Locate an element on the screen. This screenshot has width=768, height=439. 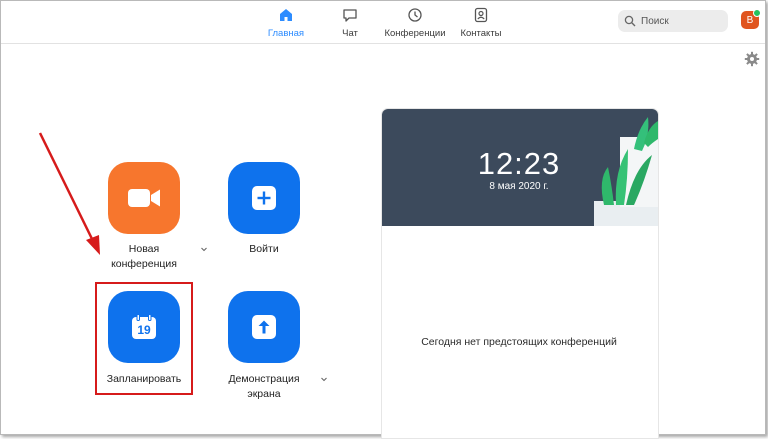
arrow-up-icon is located at coordinates (264, 327).